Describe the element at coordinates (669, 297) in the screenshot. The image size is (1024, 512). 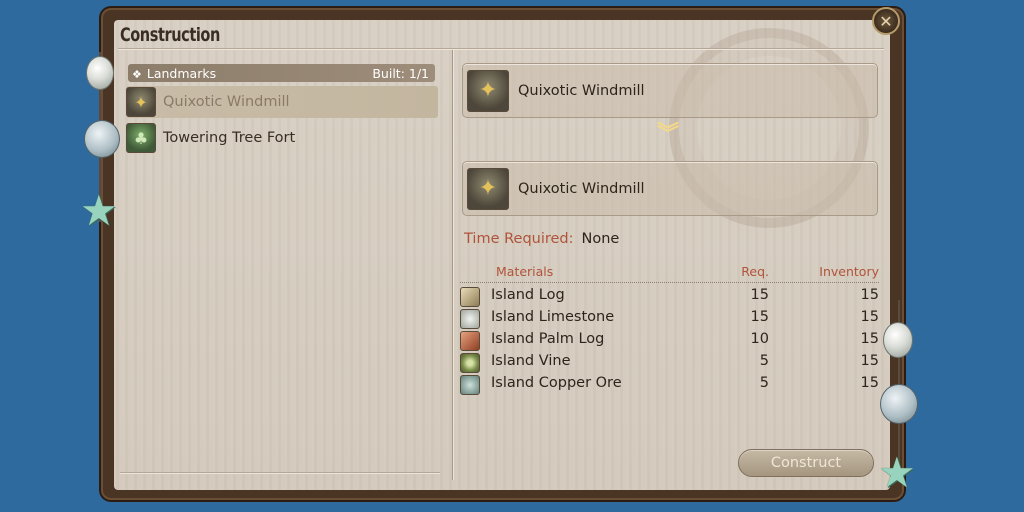
I see `material-row: Island Log 15 15` at that location.